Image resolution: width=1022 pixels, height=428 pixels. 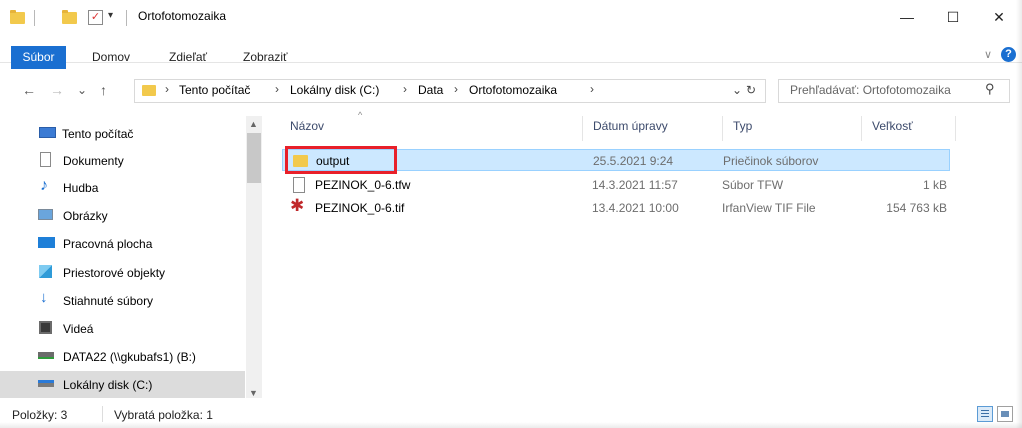 What do you see at coordinates (81, 188) in the screenshot?
I see `nav-item-label: Hudba` at bounding box center [81, 188].